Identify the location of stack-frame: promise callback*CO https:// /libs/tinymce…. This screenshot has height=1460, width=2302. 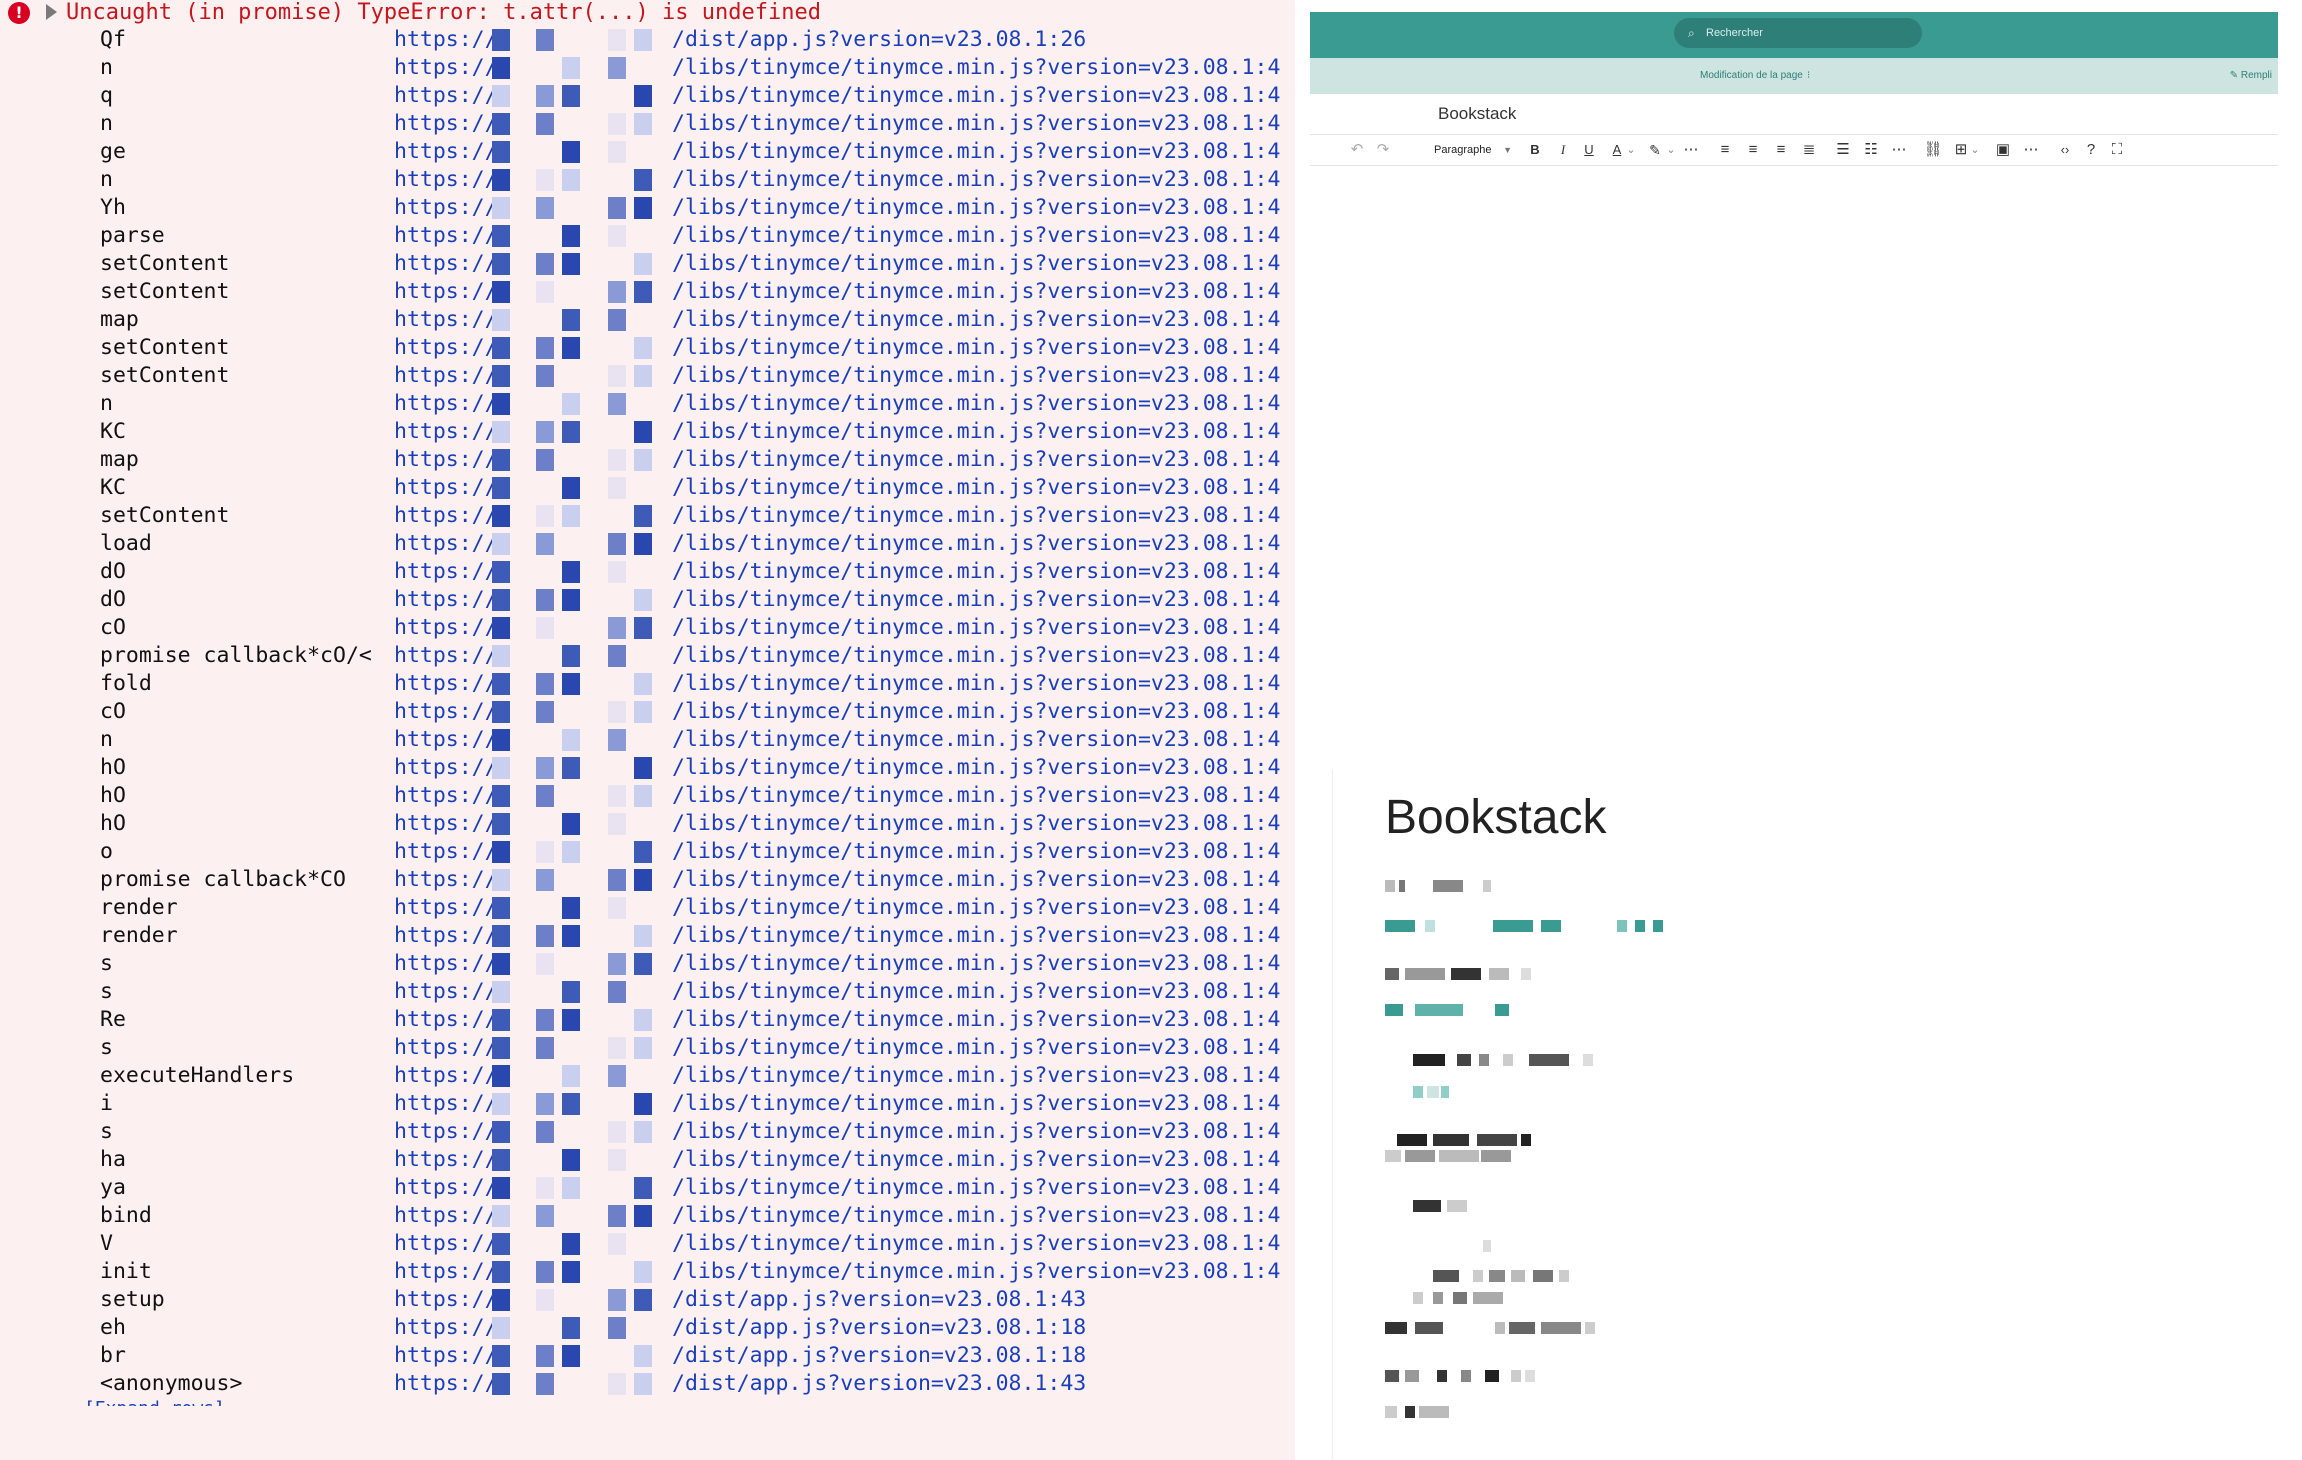
(647, 880).